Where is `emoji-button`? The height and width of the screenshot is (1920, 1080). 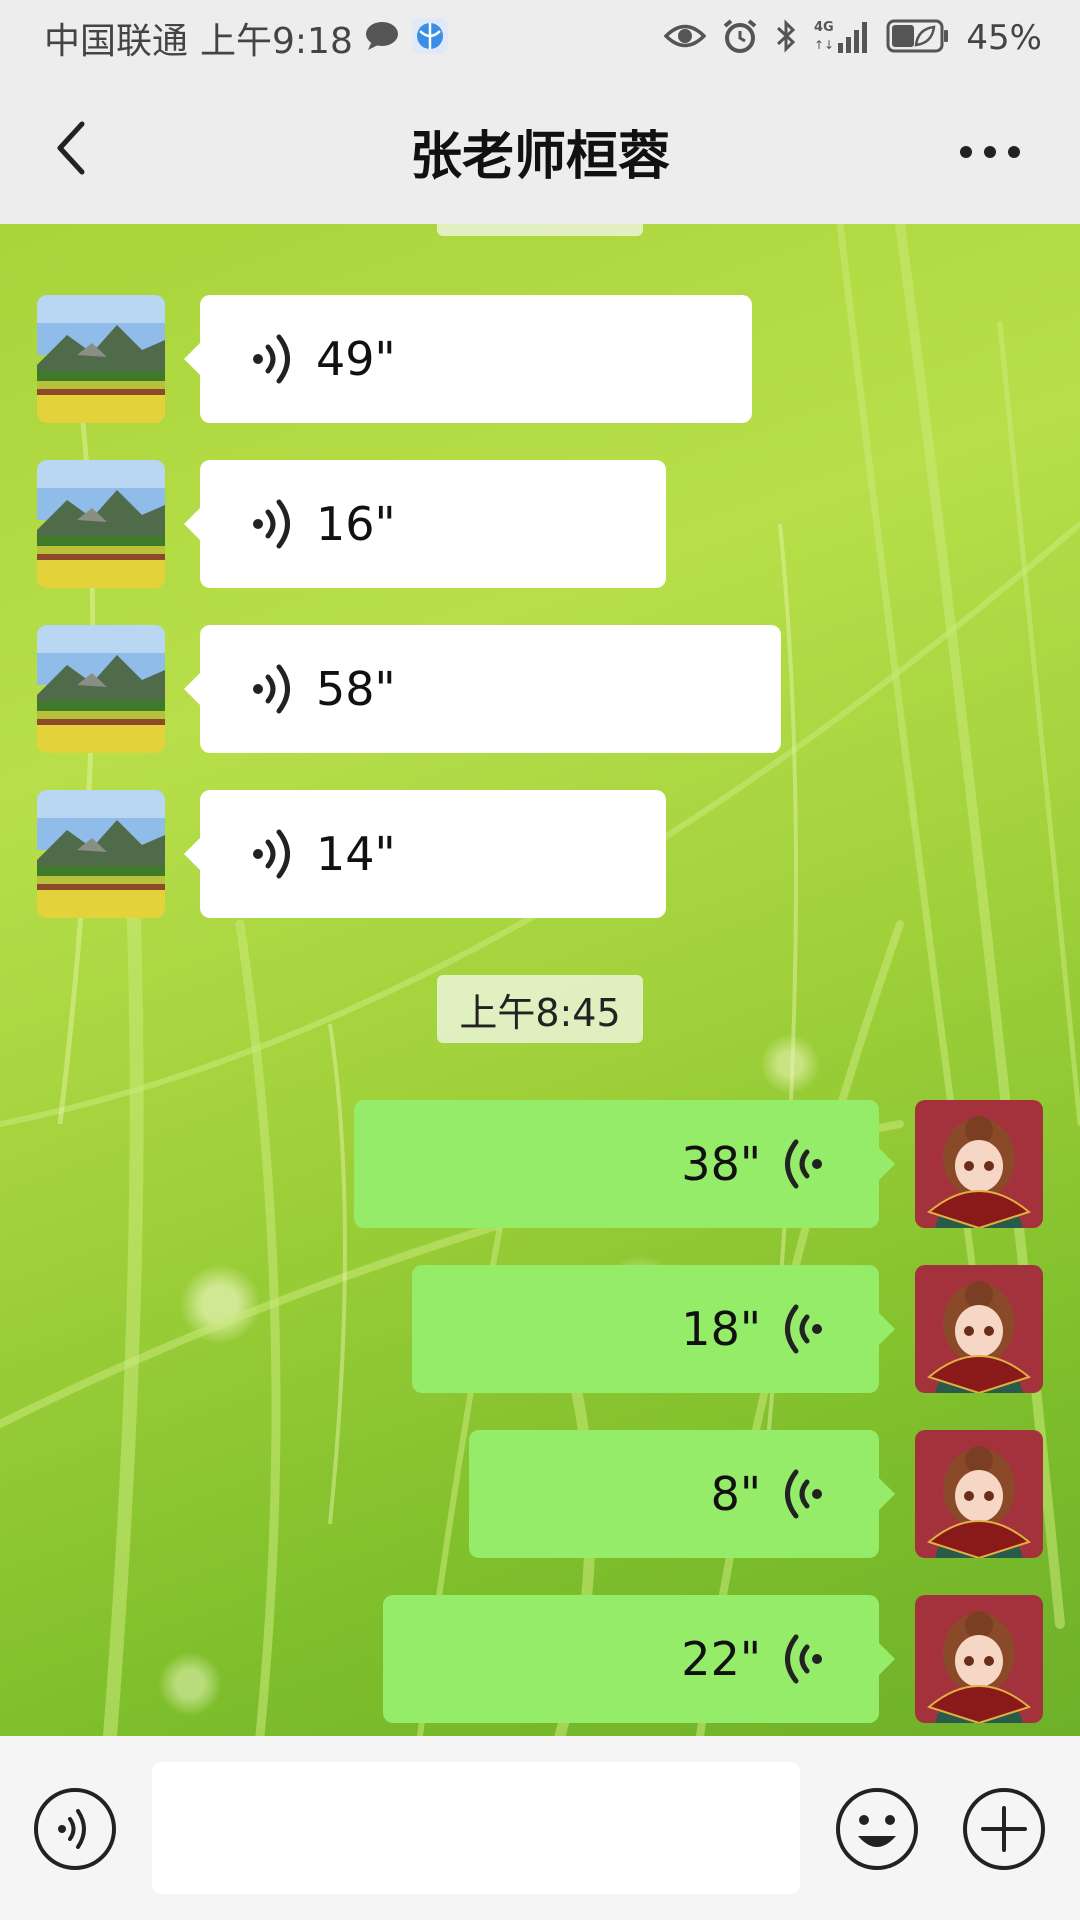
emoji-button is located at coordinates (877, 1829).